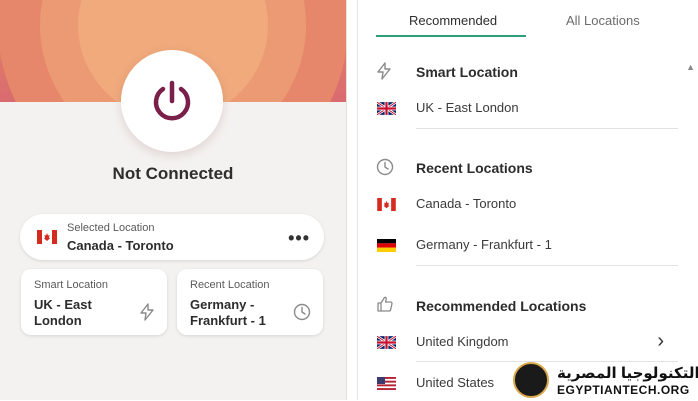 This screenshot has height=401, width=698. I want to click on location-label: UK - East London, so click(467, 107).